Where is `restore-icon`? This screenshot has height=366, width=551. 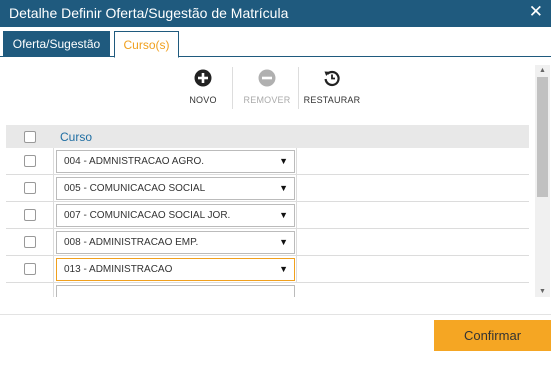 restore-icon is located at coordinates (332, 78).